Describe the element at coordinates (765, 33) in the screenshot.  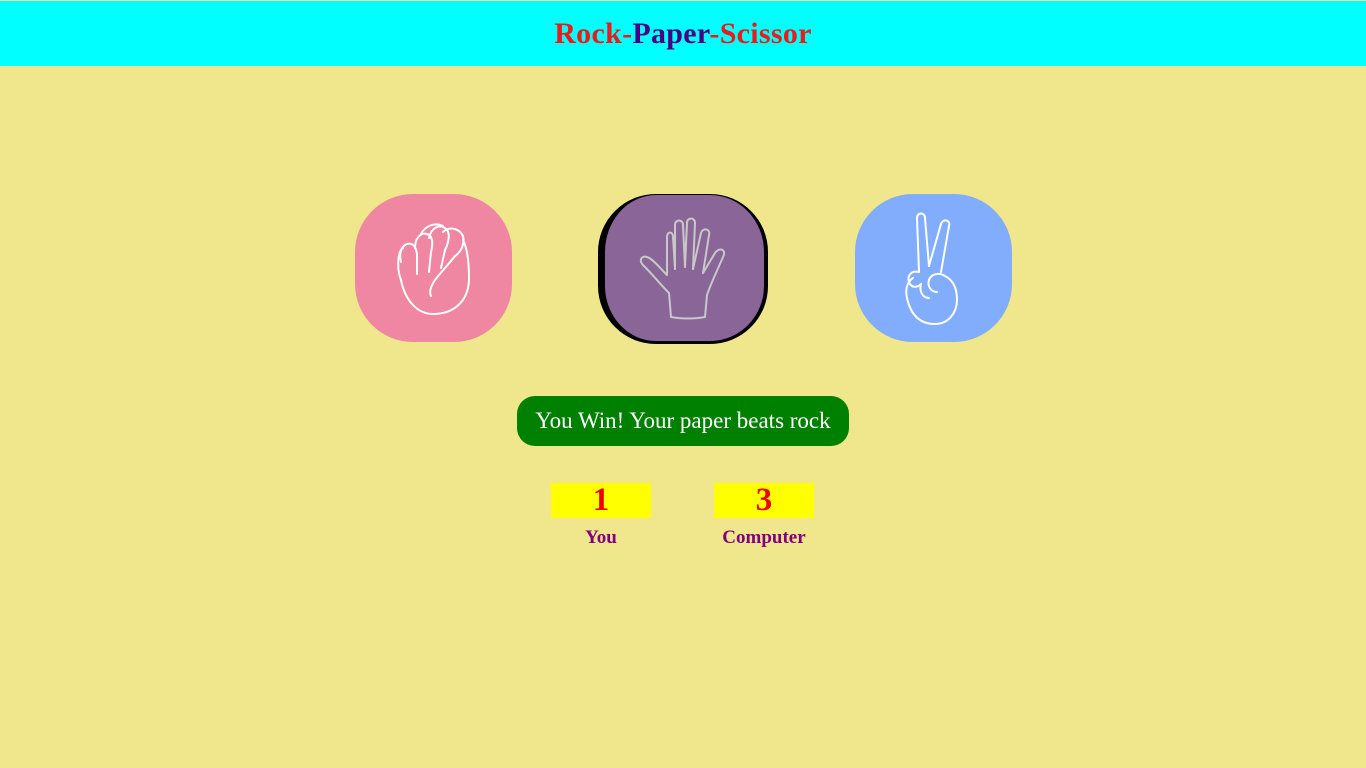
I see `title-scissor: Scissor` at that location.